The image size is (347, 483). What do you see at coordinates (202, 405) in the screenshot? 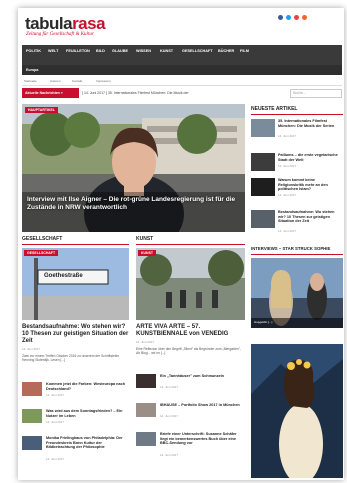
I see `small-article-title: IBHAUSE – Portfolio Show 2017 in München` at bounding box center [202, 405].